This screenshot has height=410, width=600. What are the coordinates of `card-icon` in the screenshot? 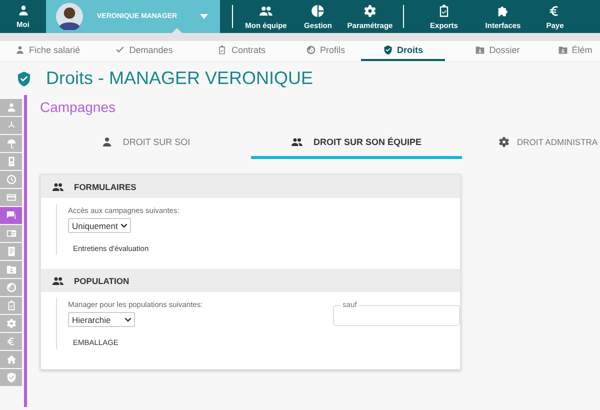 It's located at (11, 197).